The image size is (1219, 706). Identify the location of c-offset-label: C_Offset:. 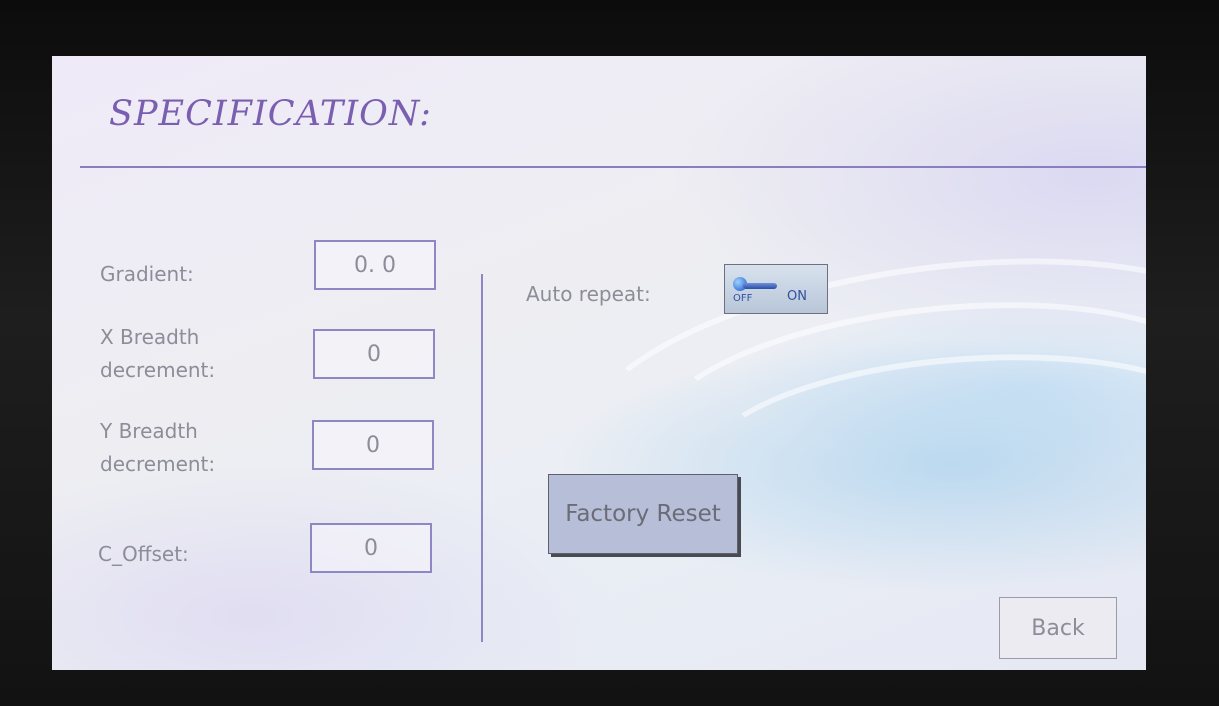
(143, 554).